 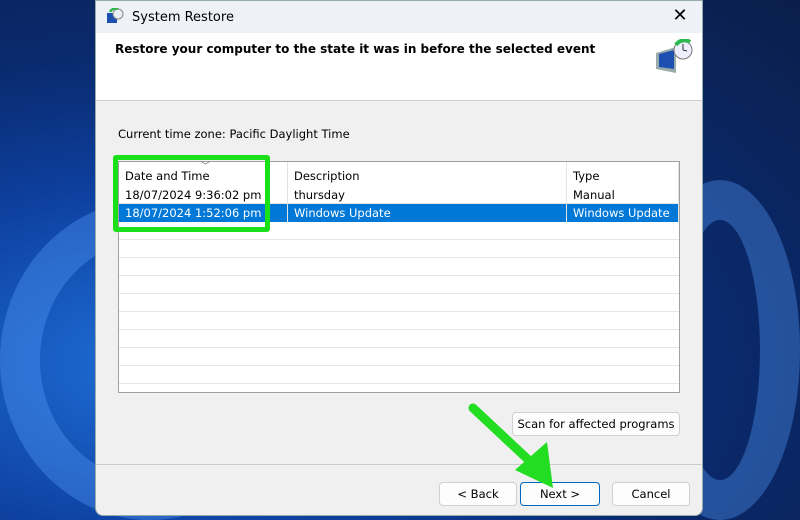 What do you see at coordinates (399, 464) in the screenshot?
I see `divider` at bounding box center [399, 464].